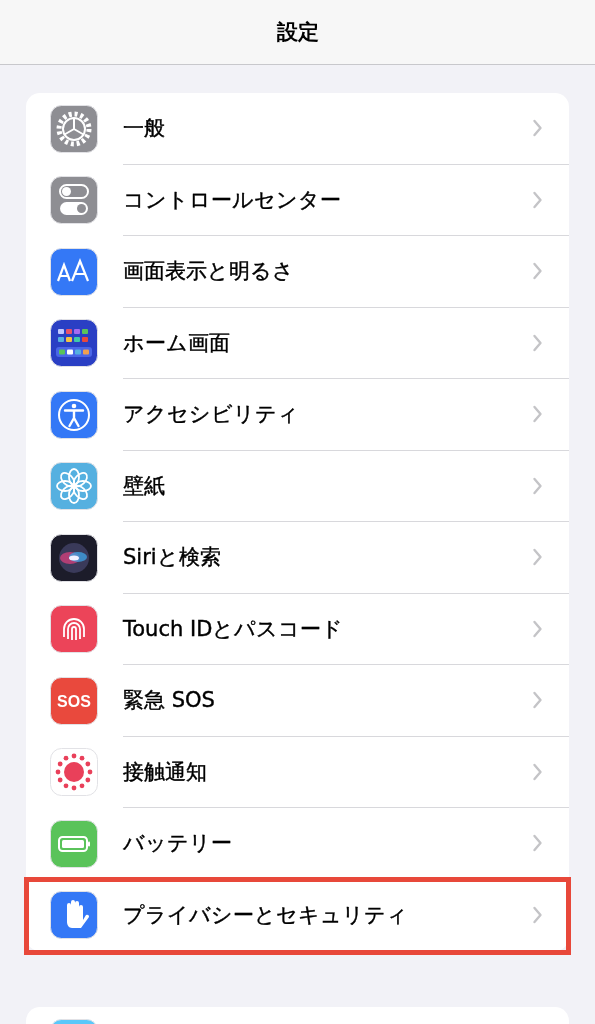 The height and width of the screenshot is (1024, 595). What do you see at coordinates (172, 557) in the screenshot?
I see `menu-item-label: Siriと検索` at bounding box center [172, 557].